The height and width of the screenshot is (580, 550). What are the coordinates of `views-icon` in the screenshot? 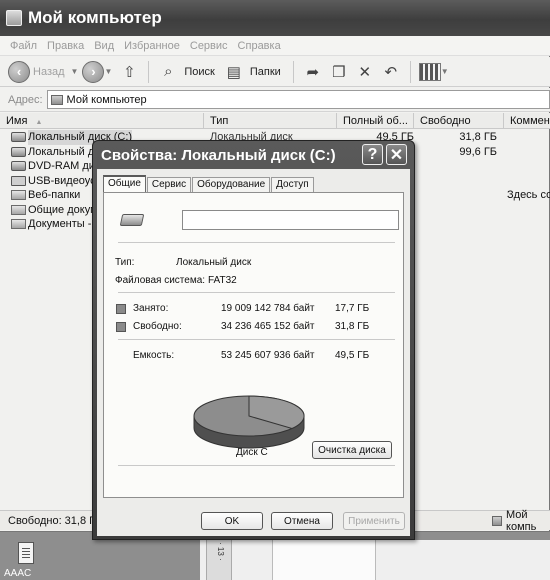 It's located at (429, 71).